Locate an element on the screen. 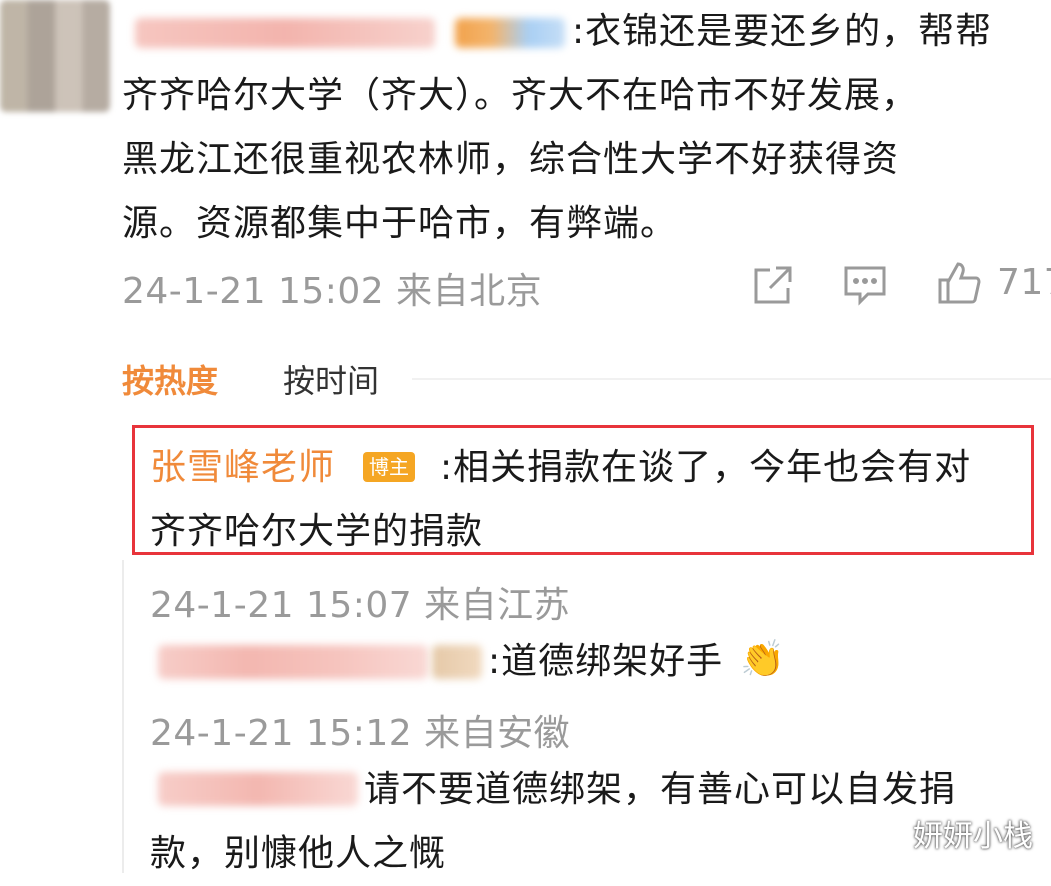  reply2-badge-blurred is located at coordinates (457, 662).